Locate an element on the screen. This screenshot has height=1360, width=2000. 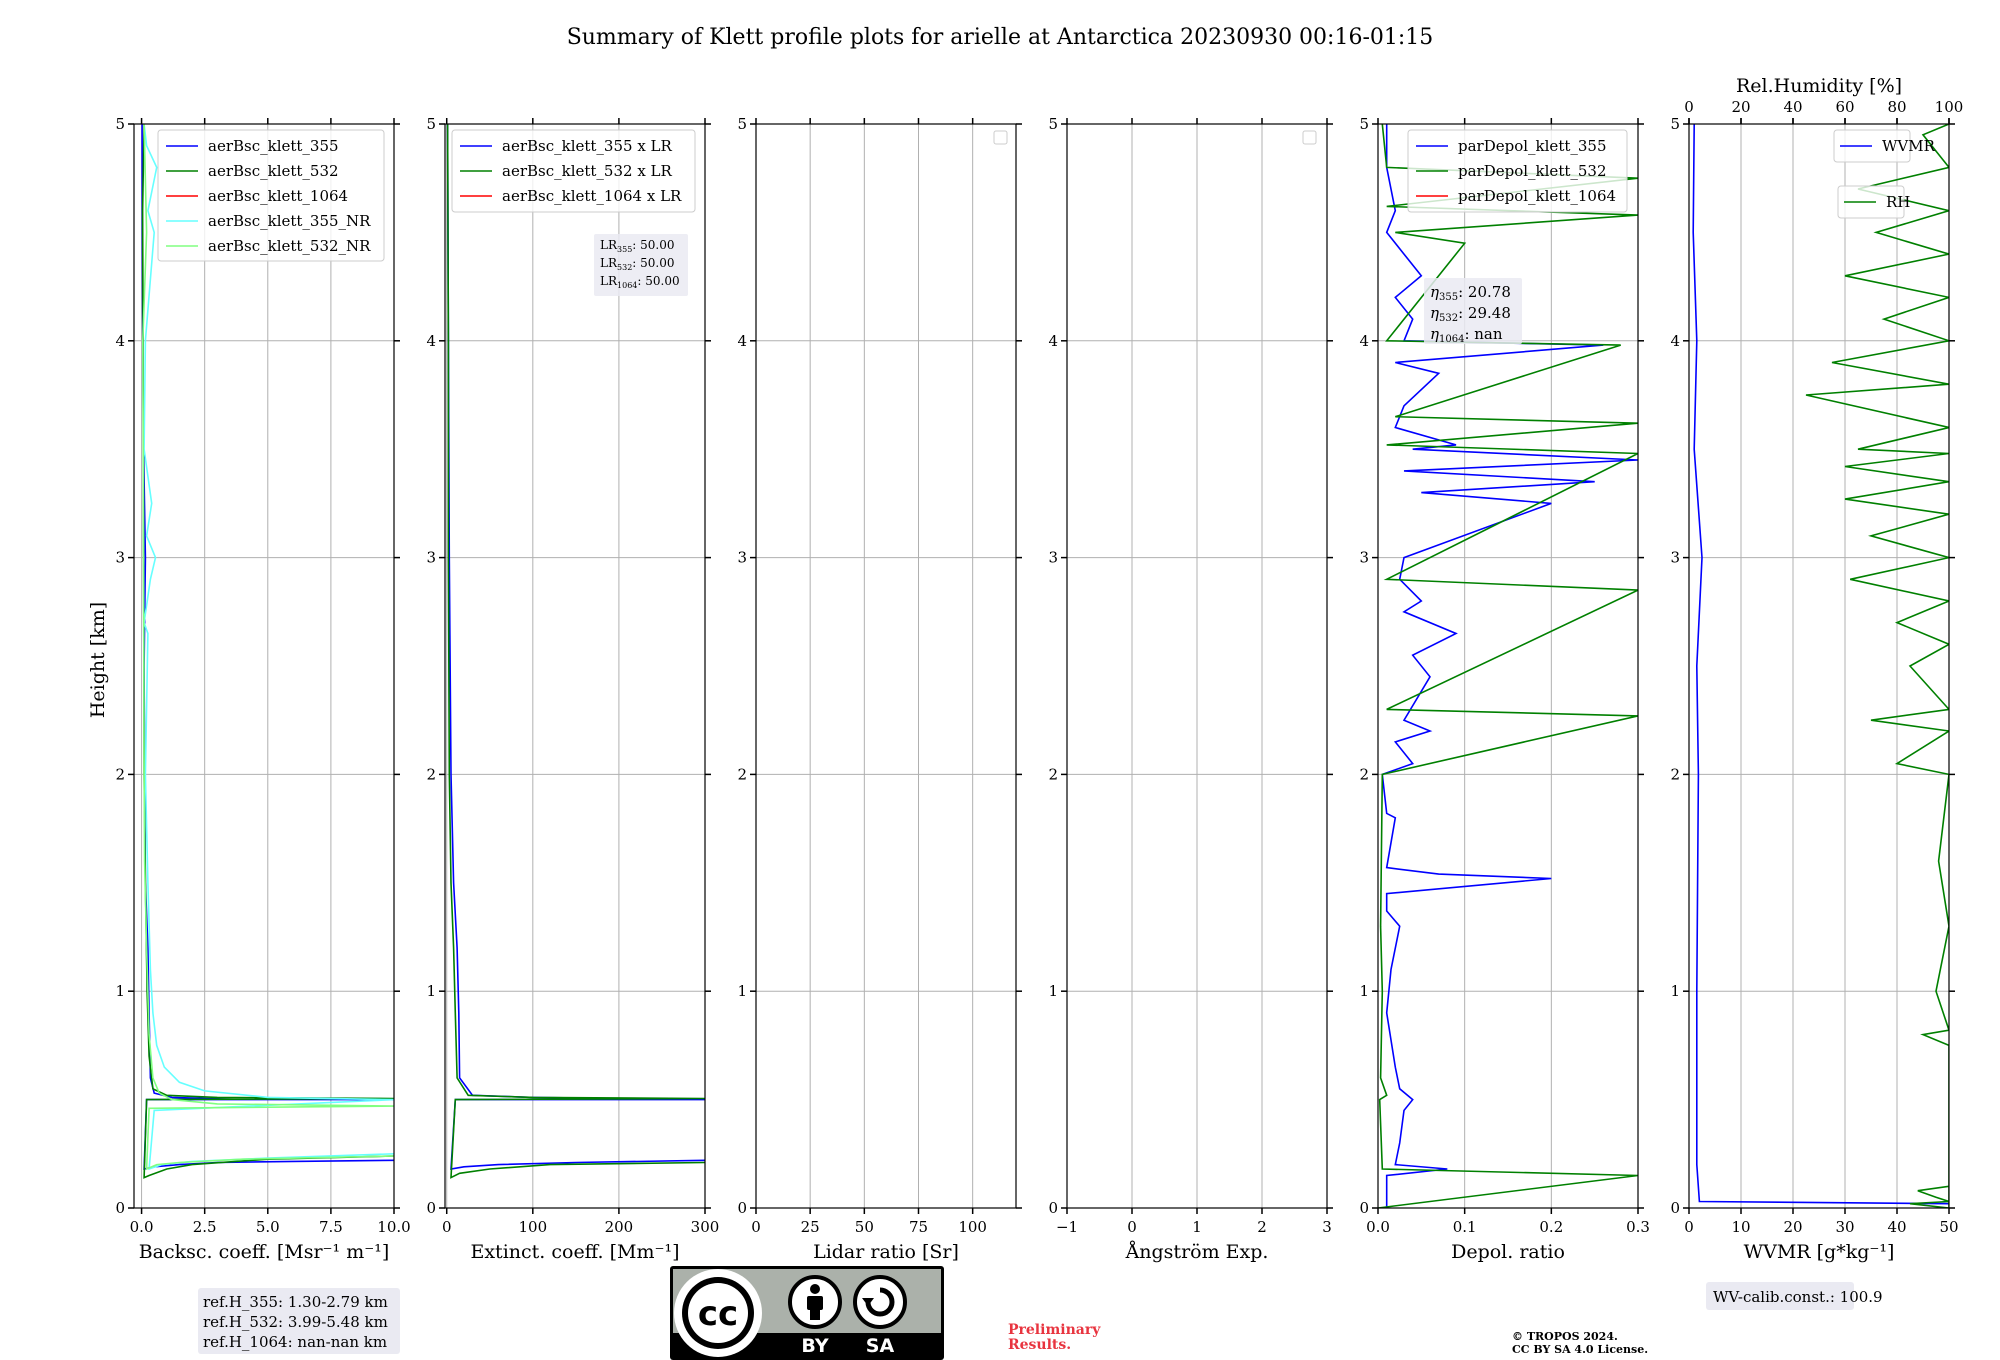
series-line-aerbsc-klett-532-nr is located at coordinates (267, 647).